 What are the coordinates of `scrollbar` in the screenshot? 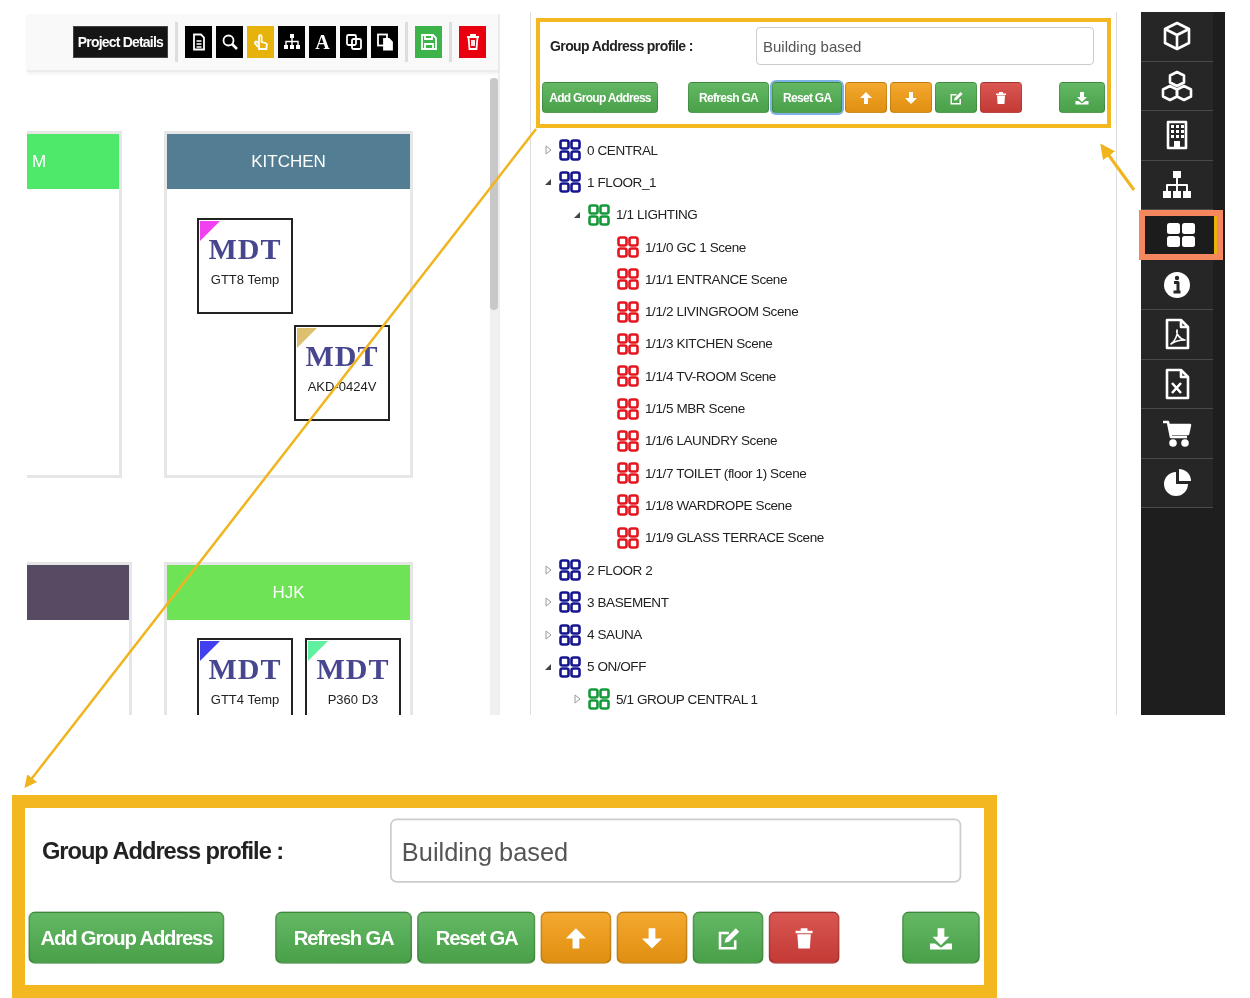 It's located at (494, 396).